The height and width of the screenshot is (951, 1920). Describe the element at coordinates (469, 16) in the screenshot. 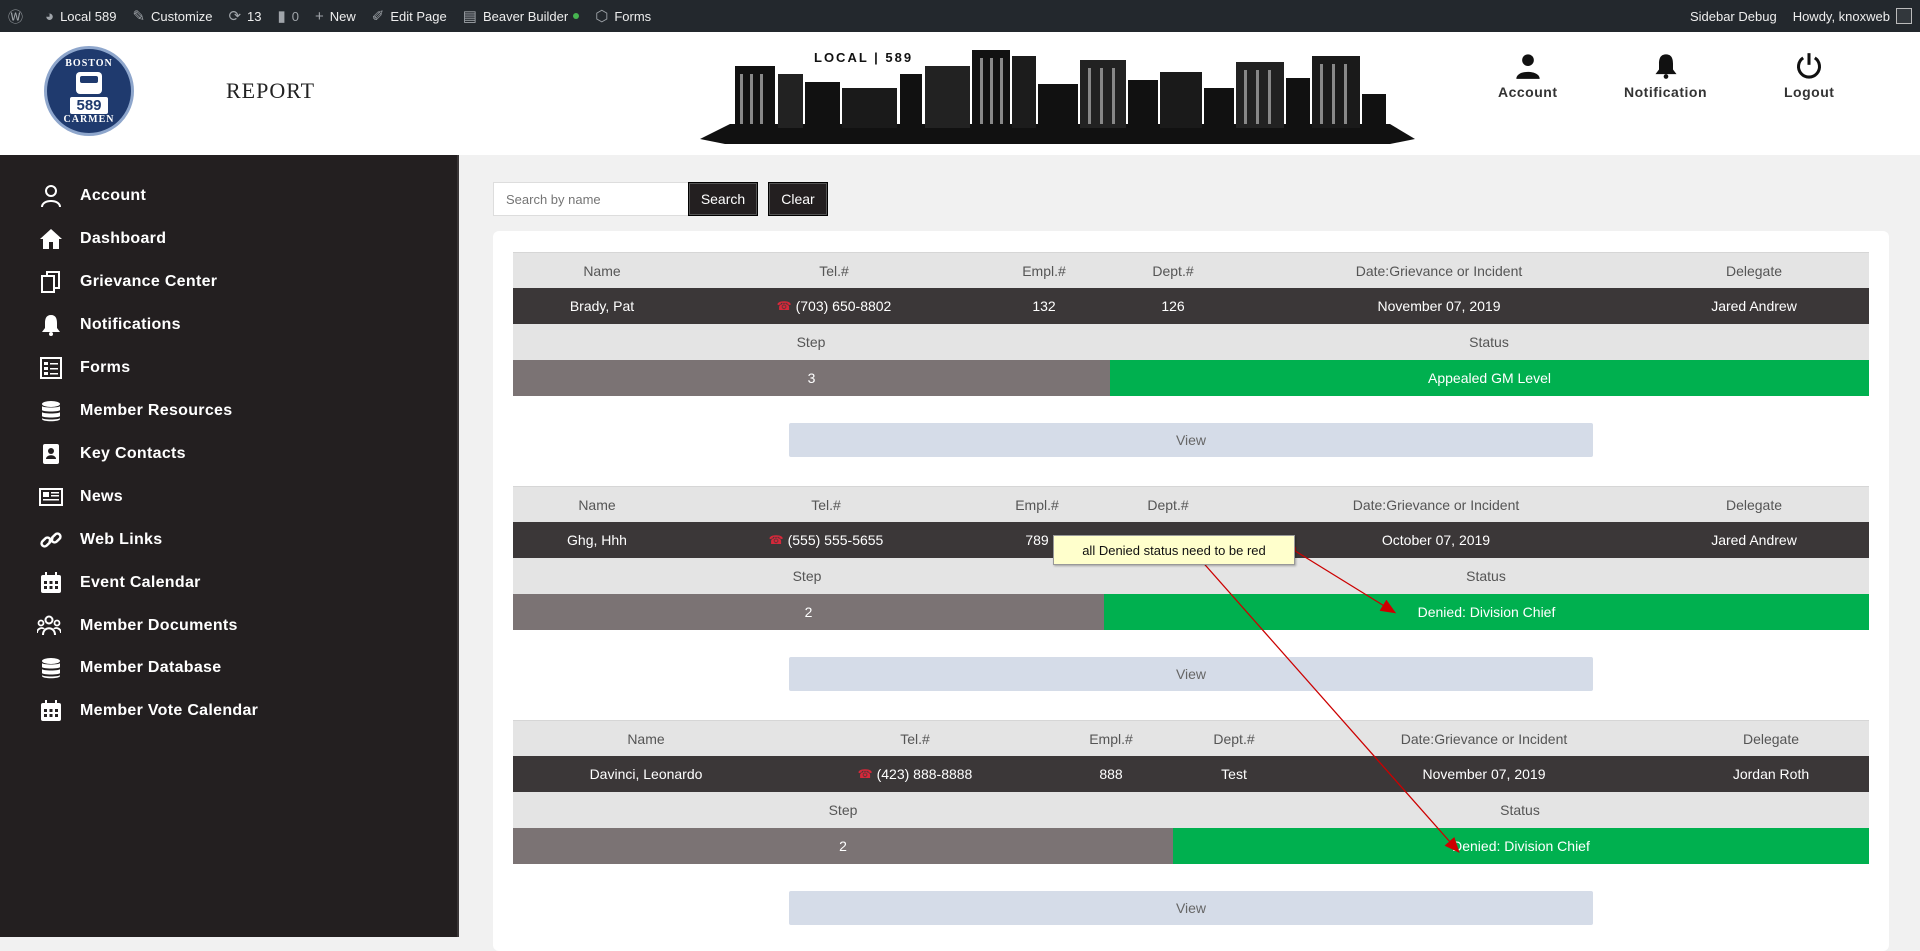

I see `layout-icon: ▤` at that location.